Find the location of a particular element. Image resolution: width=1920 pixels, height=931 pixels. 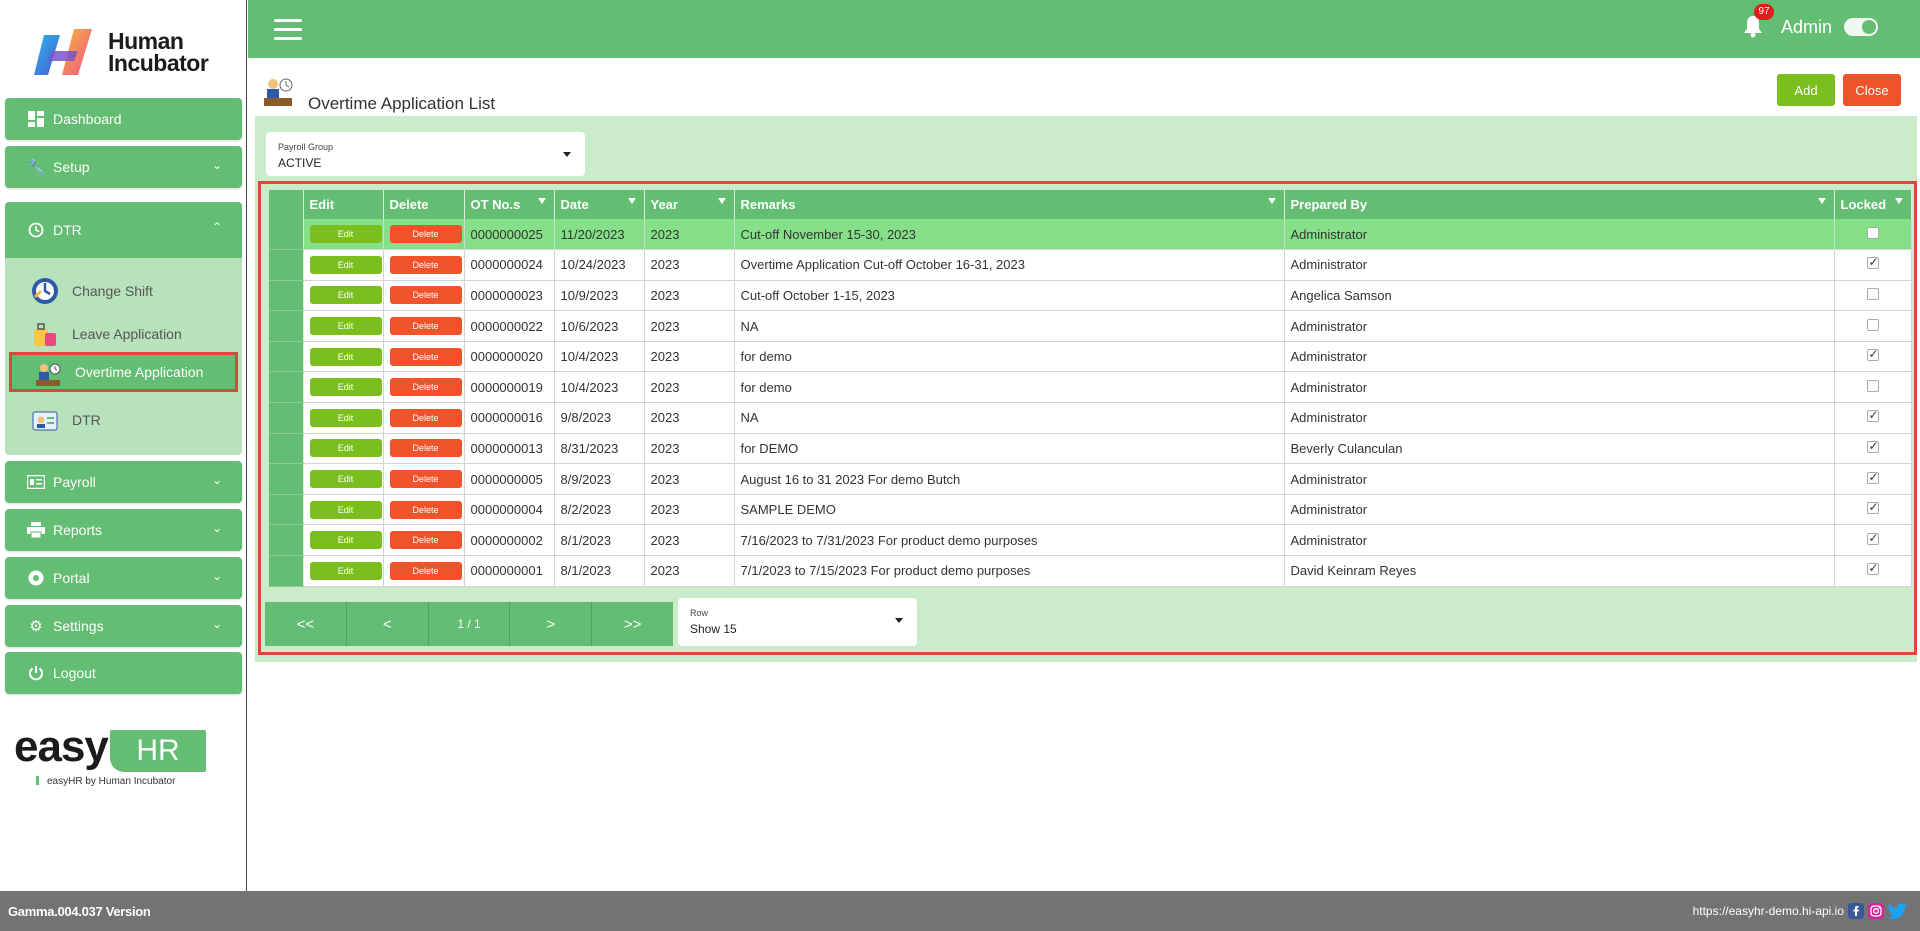

user-name: Admin is located at coordinates (1806, 27).